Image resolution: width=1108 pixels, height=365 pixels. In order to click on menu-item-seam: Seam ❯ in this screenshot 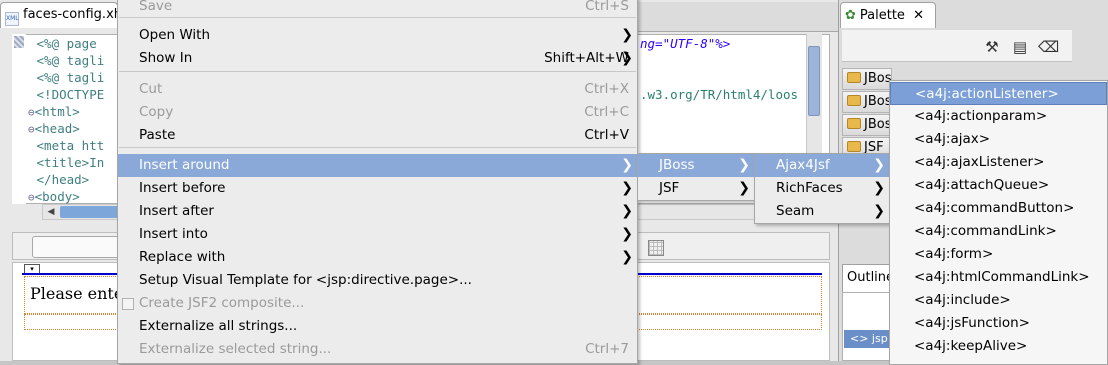, I will do `click(822, 211)`.